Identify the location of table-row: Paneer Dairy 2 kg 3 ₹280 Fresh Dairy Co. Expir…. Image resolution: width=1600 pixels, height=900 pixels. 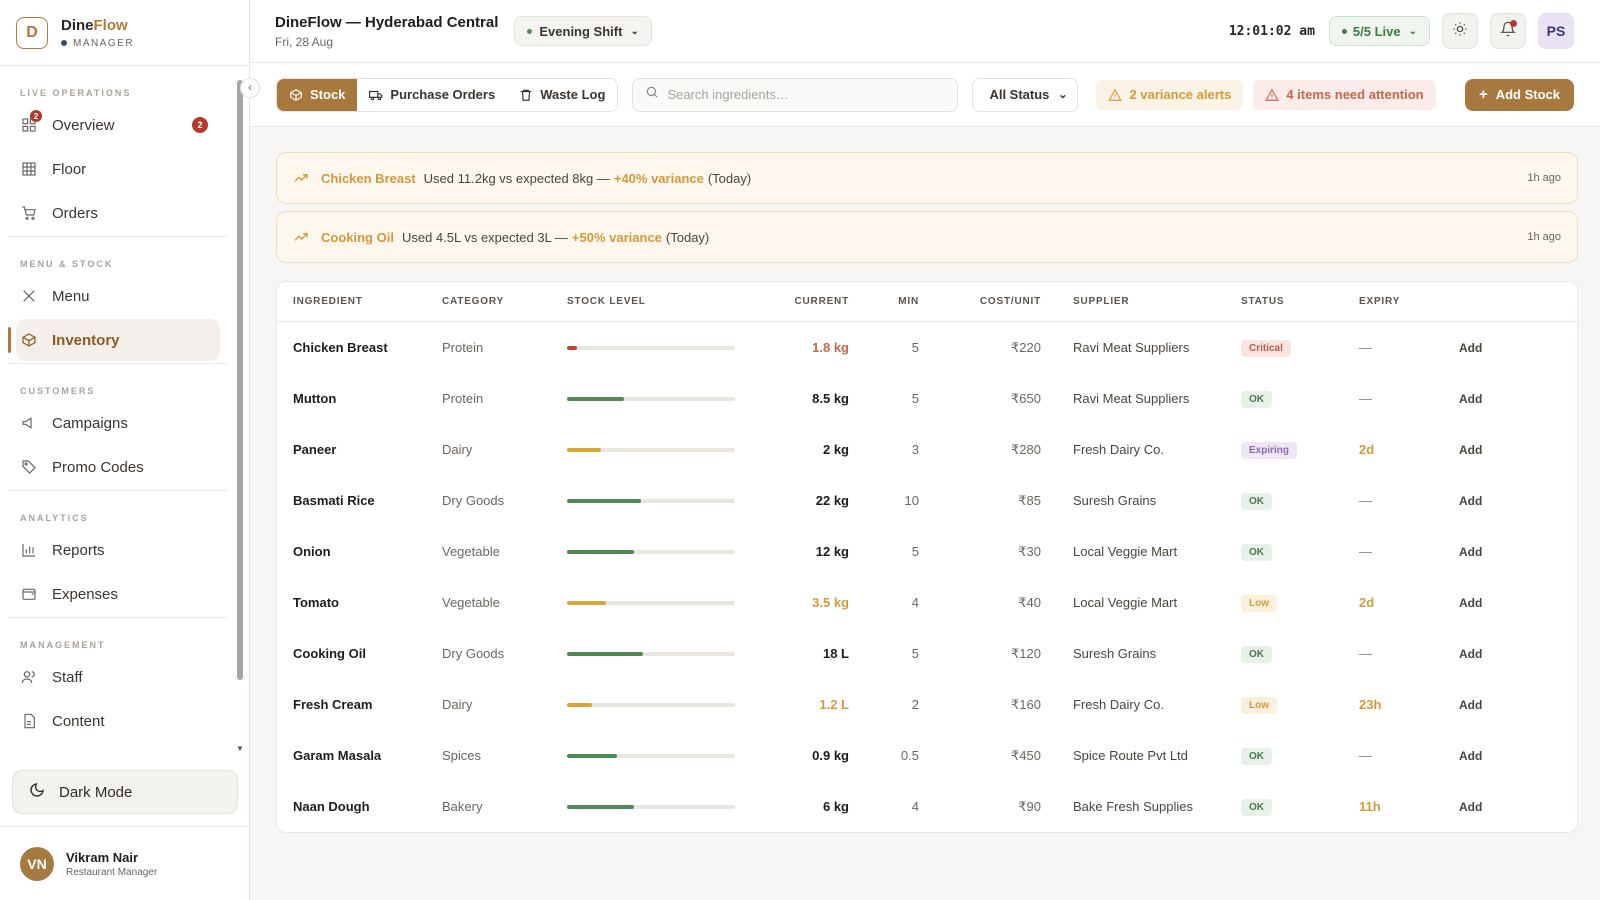
(927, 449).